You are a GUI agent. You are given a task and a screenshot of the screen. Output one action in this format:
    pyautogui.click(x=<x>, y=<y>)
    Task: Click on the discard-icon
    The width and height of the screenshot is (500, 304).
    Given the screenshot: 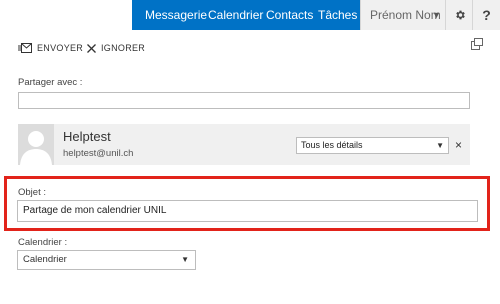 What is the action you would take?
    pyautogui.click(x=91, y=48)
    